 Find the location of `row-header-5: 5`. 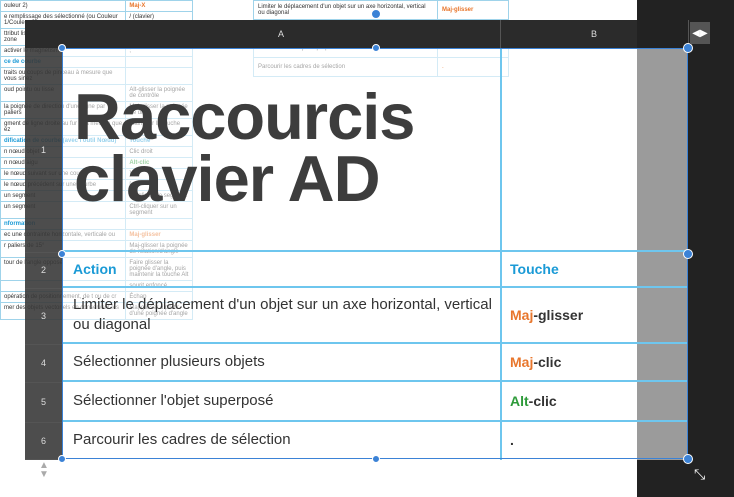

row-header-5: 5 is located at coordinates (43, 402).